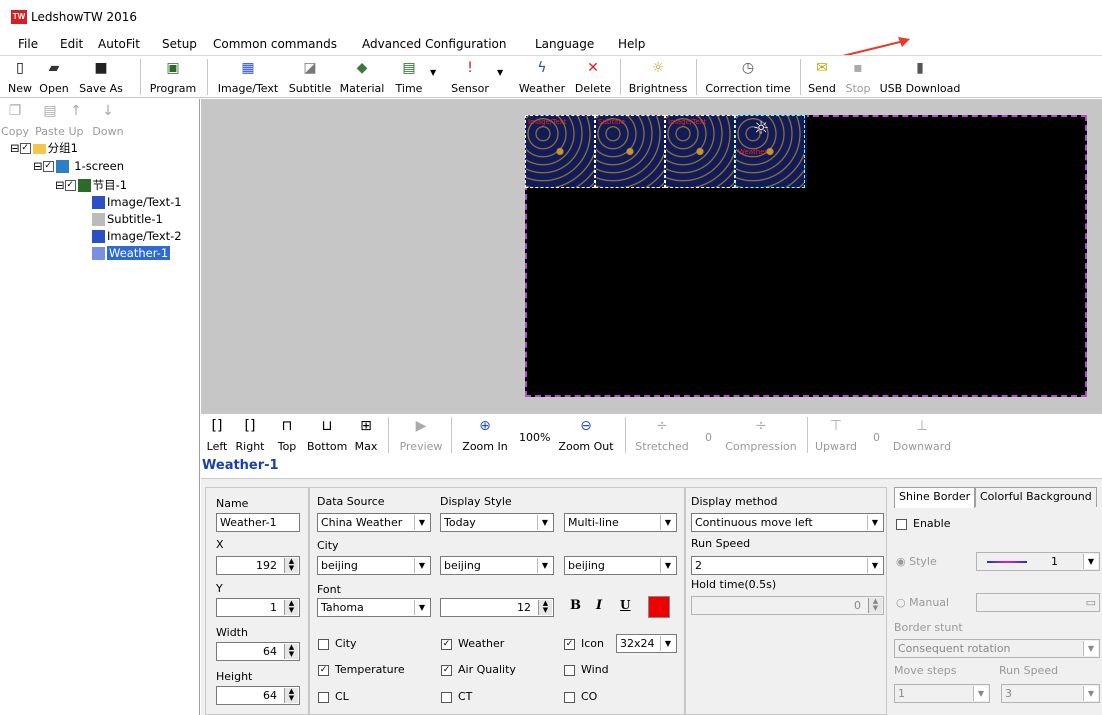 This screenshot has height=715, width=1102. What do you see at coordinates (593, 77) in the screenshot?
I see `delete-button: ✕ Delete` at bounding box center [593, 77].